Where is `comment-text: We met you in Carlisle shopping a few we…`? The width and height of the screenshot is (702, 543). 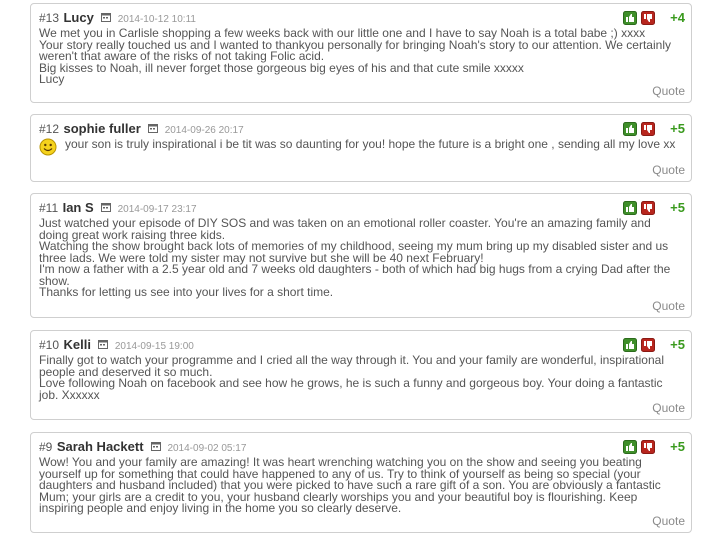 comment-text: We met you in Carlisle shopping a few we… is located at coordinates (361, 56).